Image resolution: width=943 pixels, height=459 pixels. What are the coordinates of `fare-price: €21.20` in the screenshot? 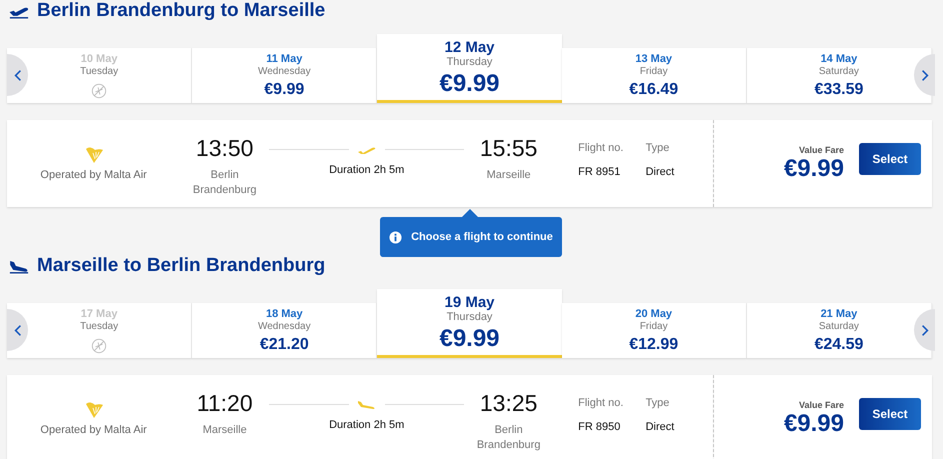 It's located at (284, 345).